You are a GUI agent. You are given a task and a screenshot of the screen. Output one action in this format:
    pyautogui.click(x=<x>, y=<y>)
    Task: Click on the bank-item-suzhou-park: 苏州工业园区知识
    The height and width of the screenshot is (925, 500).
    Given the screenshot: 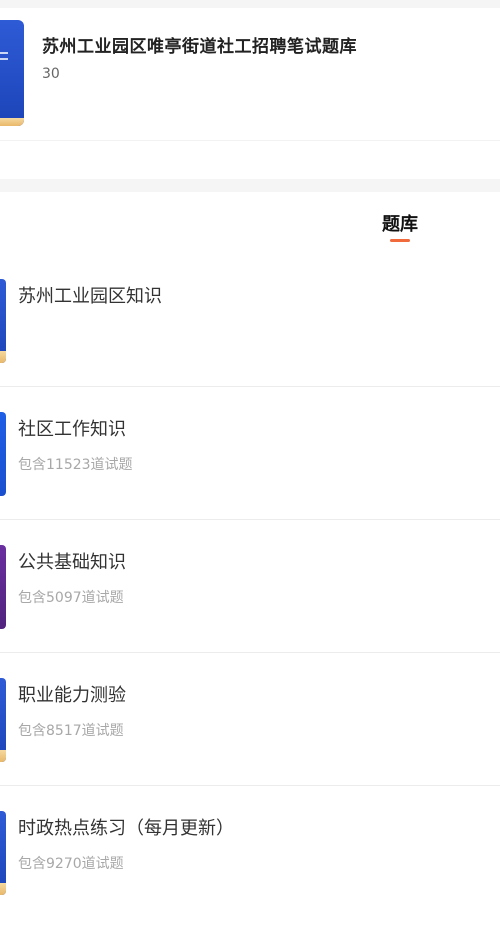 What is the action you would take?
    pyautogui.click(x=250, y=320)
    